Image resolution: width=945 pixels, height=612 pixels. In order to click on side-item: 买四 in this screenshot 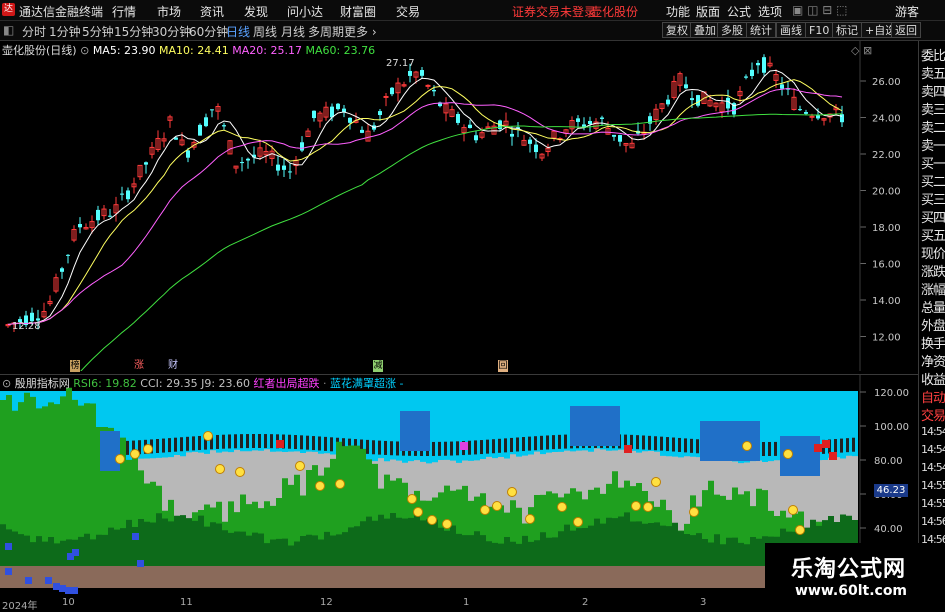, I will do `click(933, 216)`.